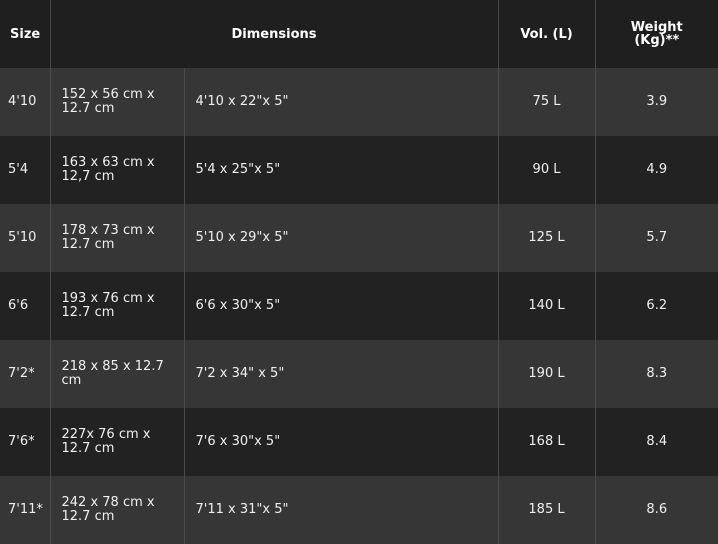 Image resolution: width=718 pixels, height=544 pixels. What do you see at coordinates (25, 510) in the screenshot?
I see `cell-size: 7'11*` at bounding box center [25, 510].